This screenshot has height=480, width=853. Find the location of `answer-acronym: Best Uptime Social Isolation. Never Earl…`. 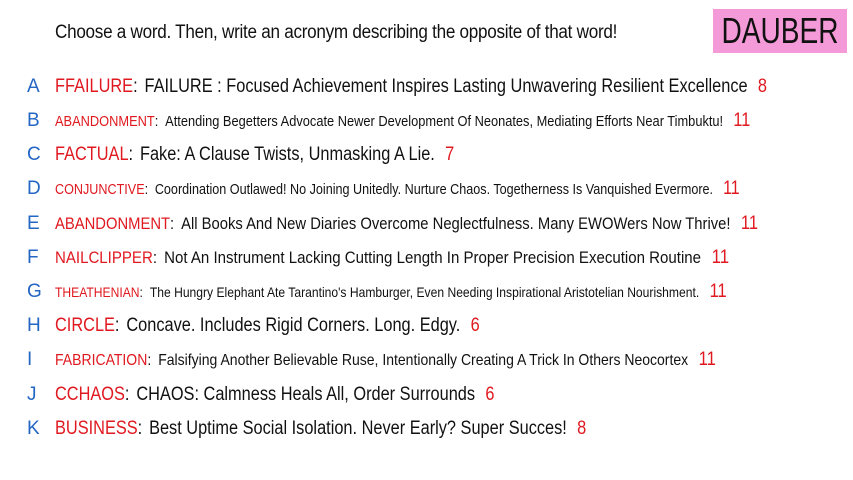

answer-acronym: Best Uptime Social Isolation. Never Earl… is located at coordinates (358, 428).